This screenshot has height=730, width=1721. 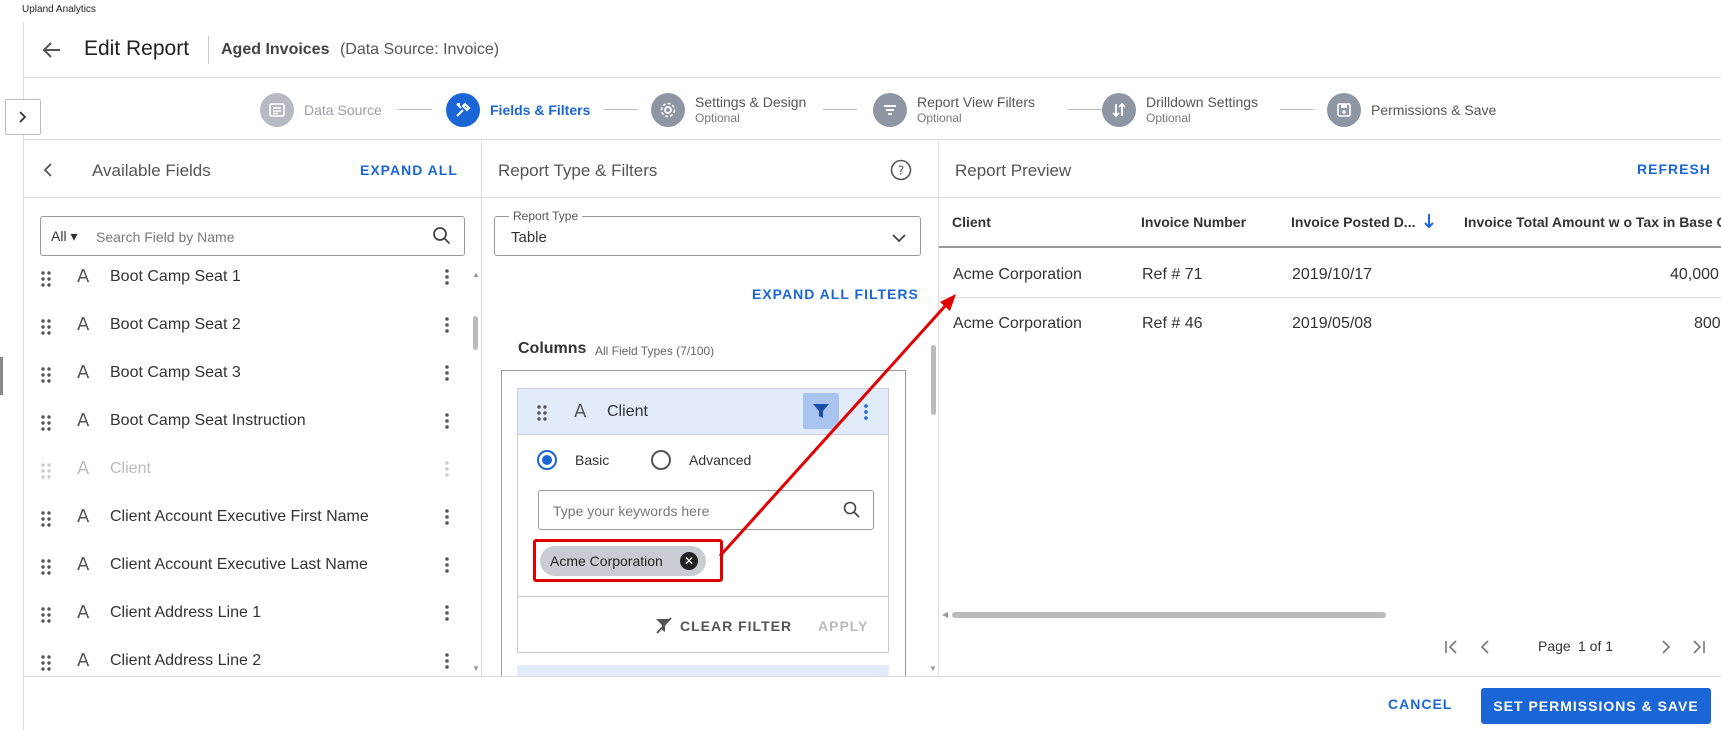 What do you see at coordinates (872, 703) in the screenshot?
I see `page-footer` at bounding box center [872, 703].